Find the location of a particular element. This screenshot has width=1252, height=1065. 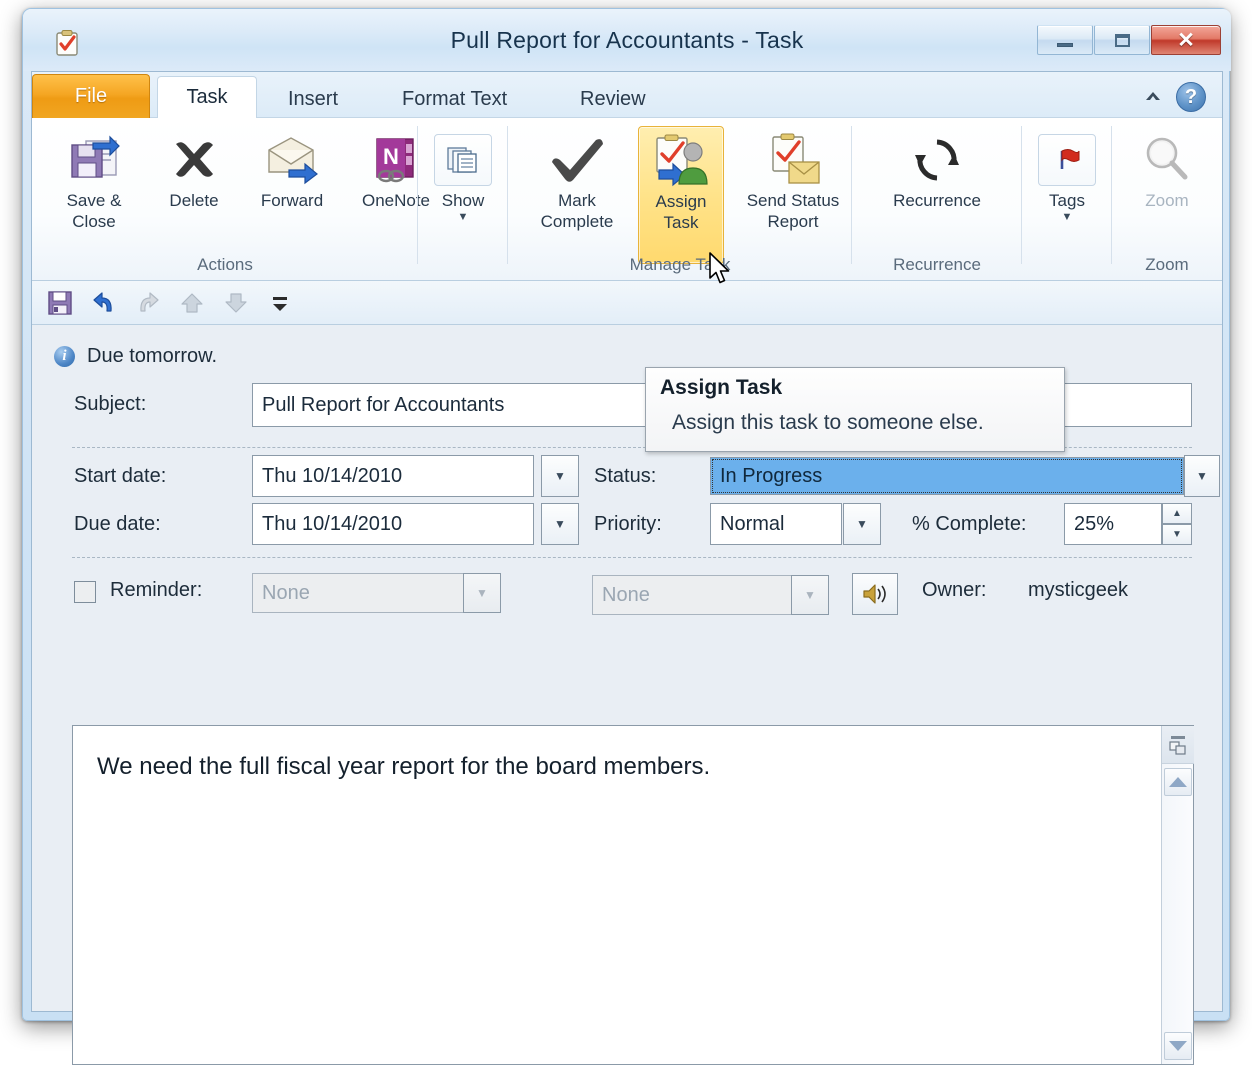

ribbon-label-line2: Complete is located at coordinates (577, 221).